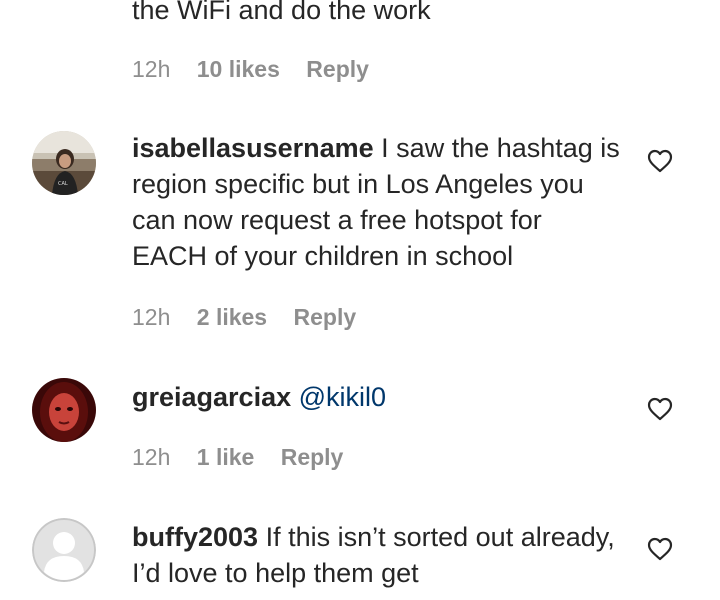 This screenshot has width=720, height=600. Describe the element at coordinates (211, 397) in the screenshot. I see `comment-username: greiagarciax` at that location.